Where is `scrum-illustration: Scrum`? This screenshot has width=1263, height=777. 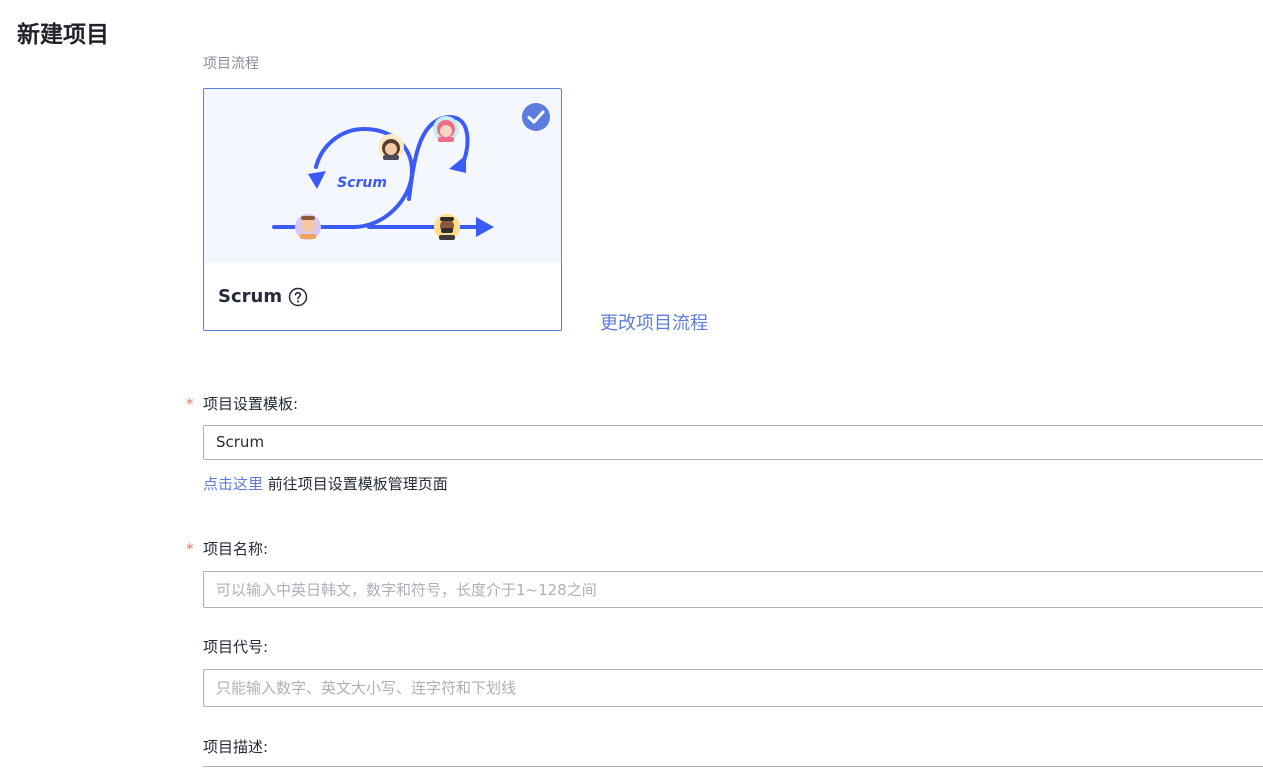 scrum-illustration: Scrum is located at coordinates (382, 176).